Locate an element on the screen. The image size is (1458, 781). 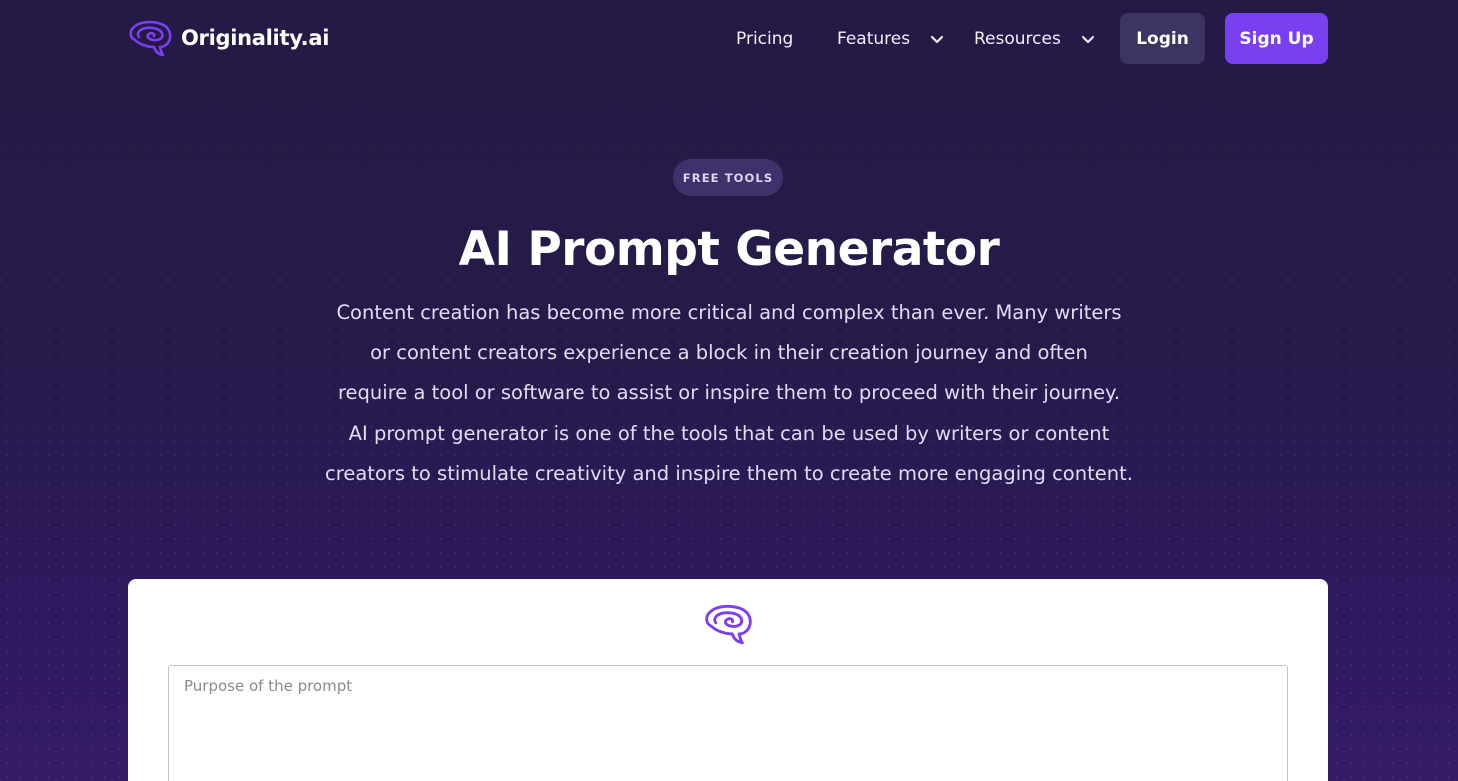
page-title: AI Prompt Generator is located at coordinates (729, 249).